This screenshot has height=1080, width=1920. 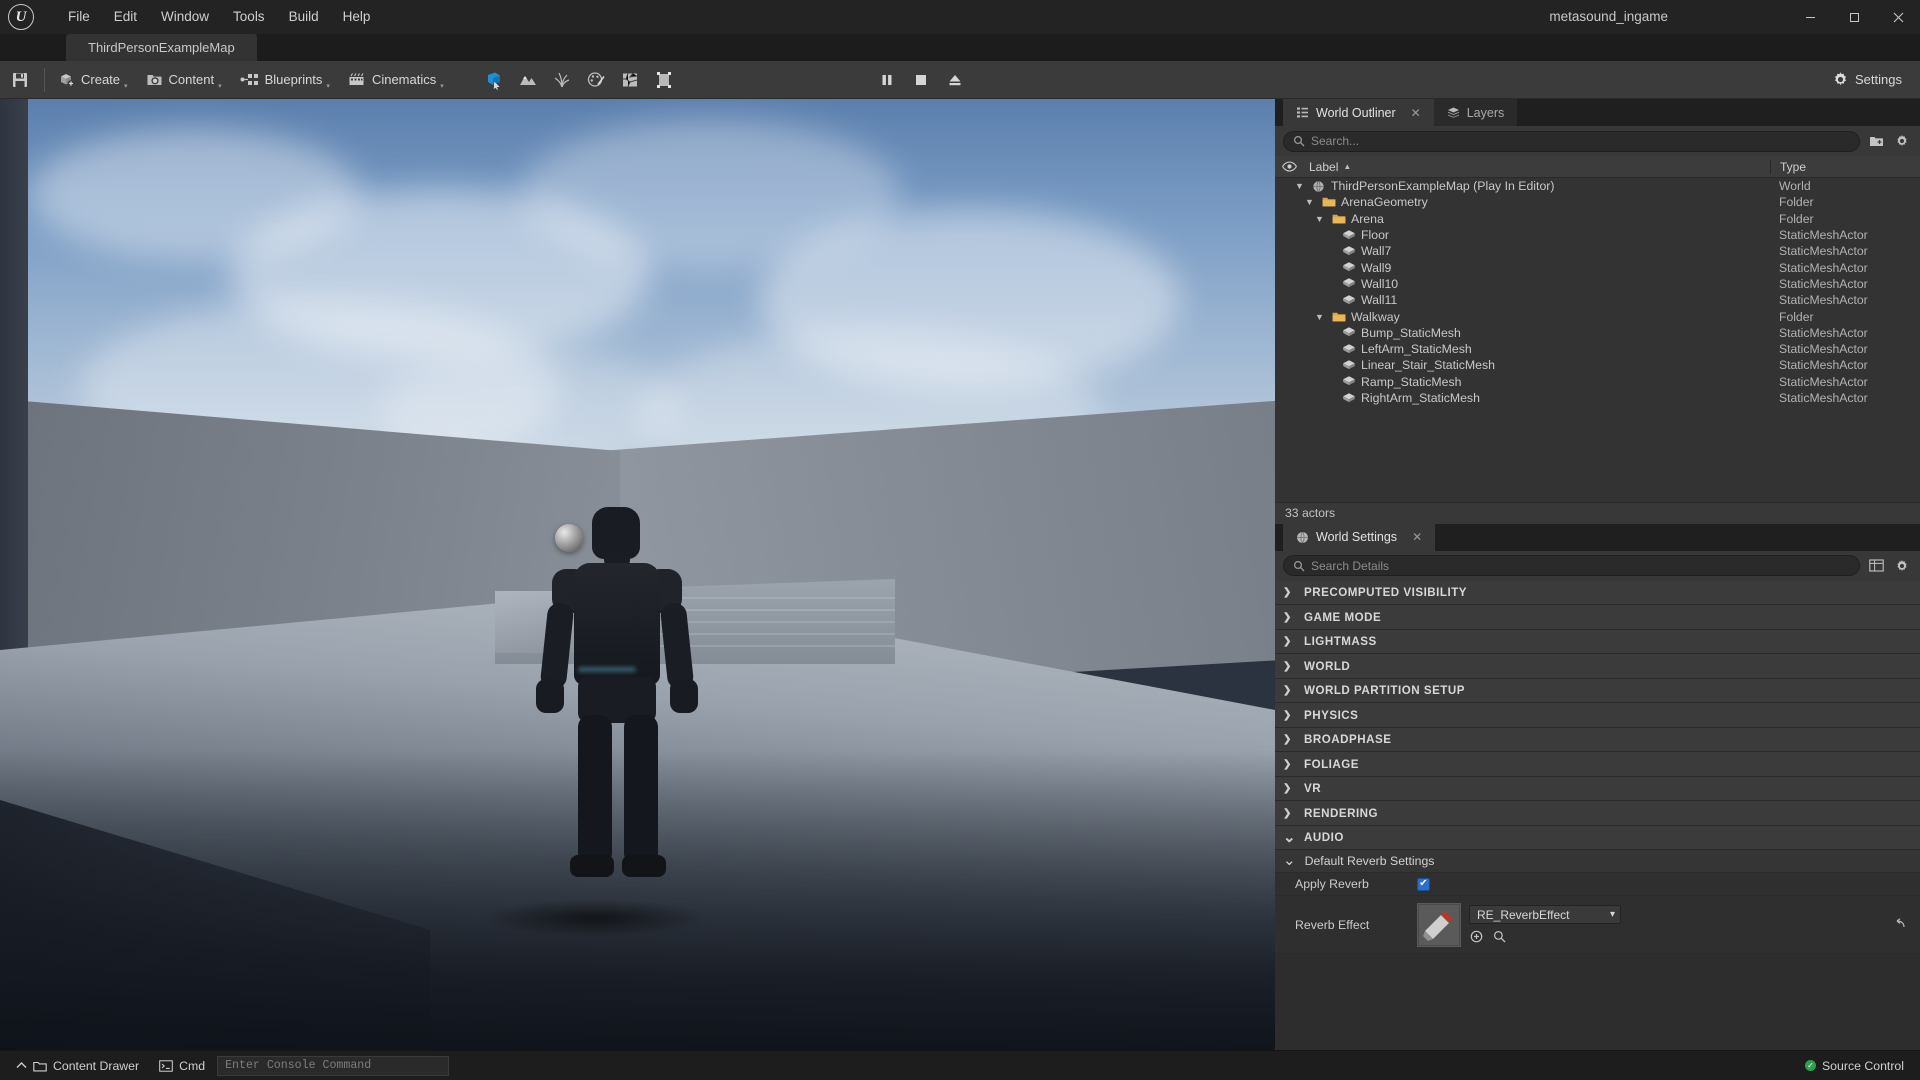 I want to click on details-category: ❯ WORLD, so click(x=1597, y=666).